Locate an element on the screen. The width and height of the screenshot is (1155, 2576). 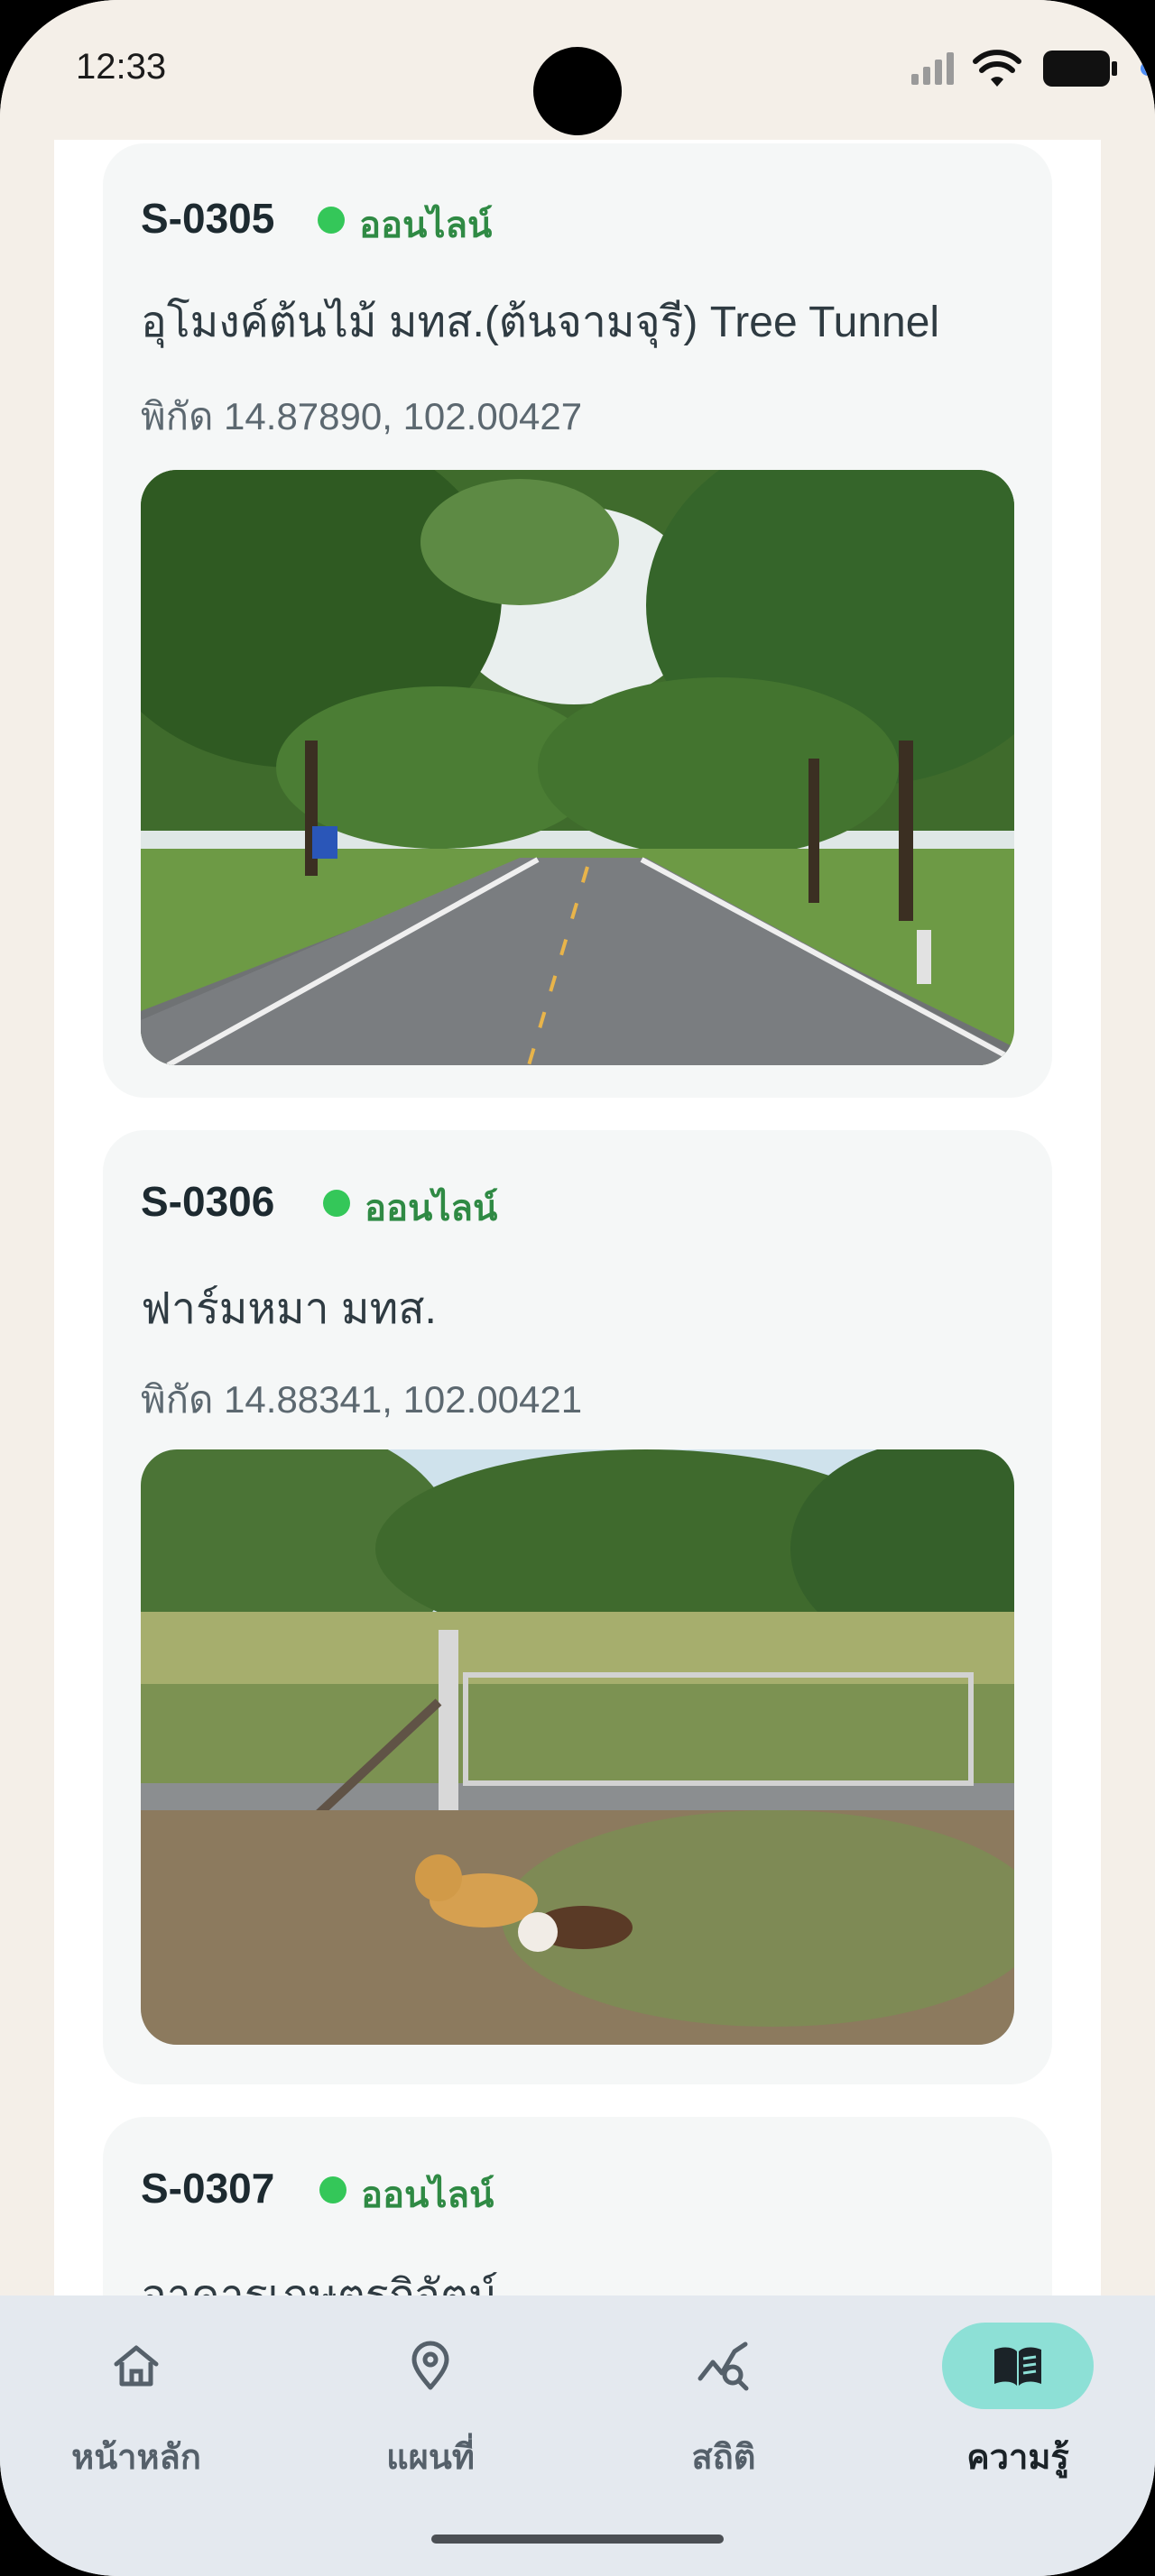
battery-icon is located at coordinates (1080, 69).